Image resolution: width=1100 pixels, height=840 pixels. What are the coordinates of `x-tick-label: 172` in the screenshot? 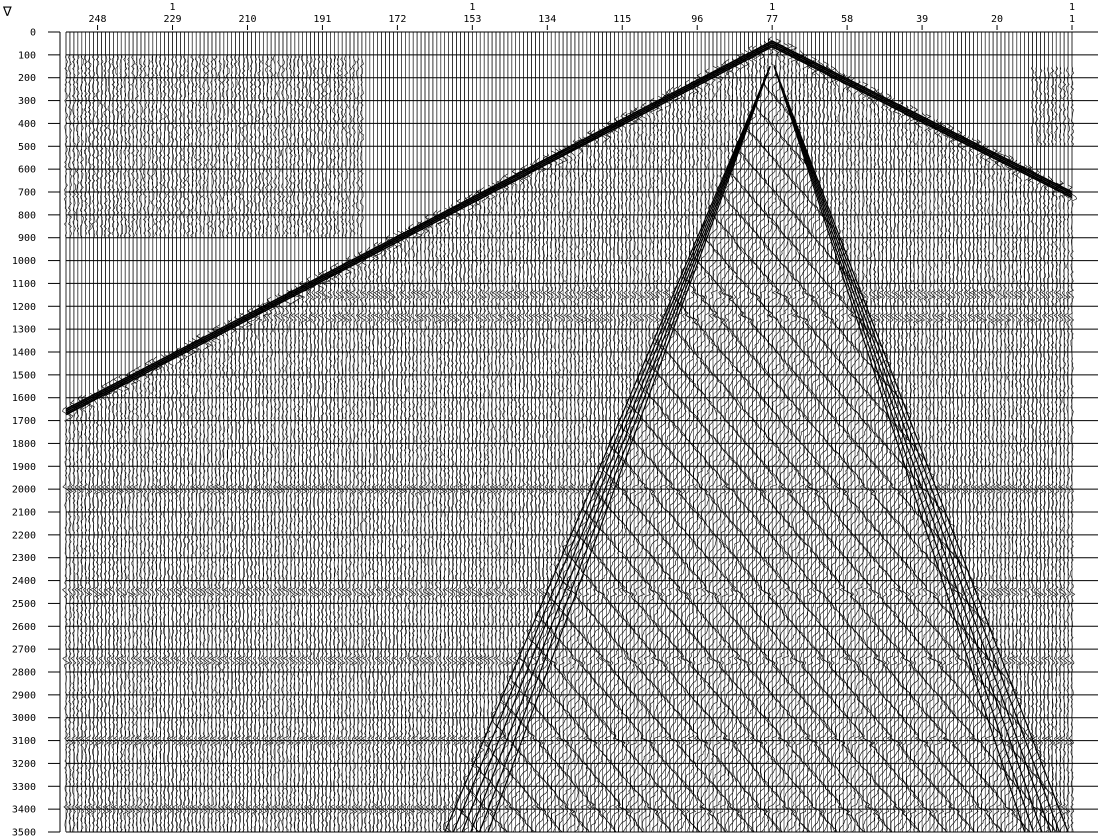 It's located at (397, 19).